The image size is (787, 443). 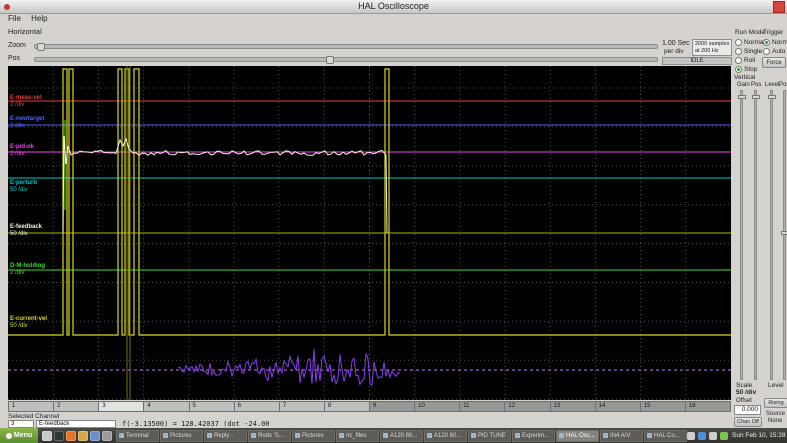 What do you see at coordinates (19, 435) in the screenshot?
I see `start-menu-button: Menu` at bounding box center [19, 435].